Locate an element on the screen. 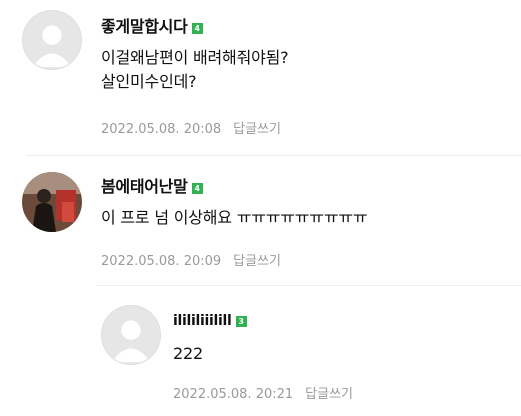 Image resolution: width=521 pixels, height=416 pixels. author-name: 좋게말합시다 is located at coordinates (144, 26).